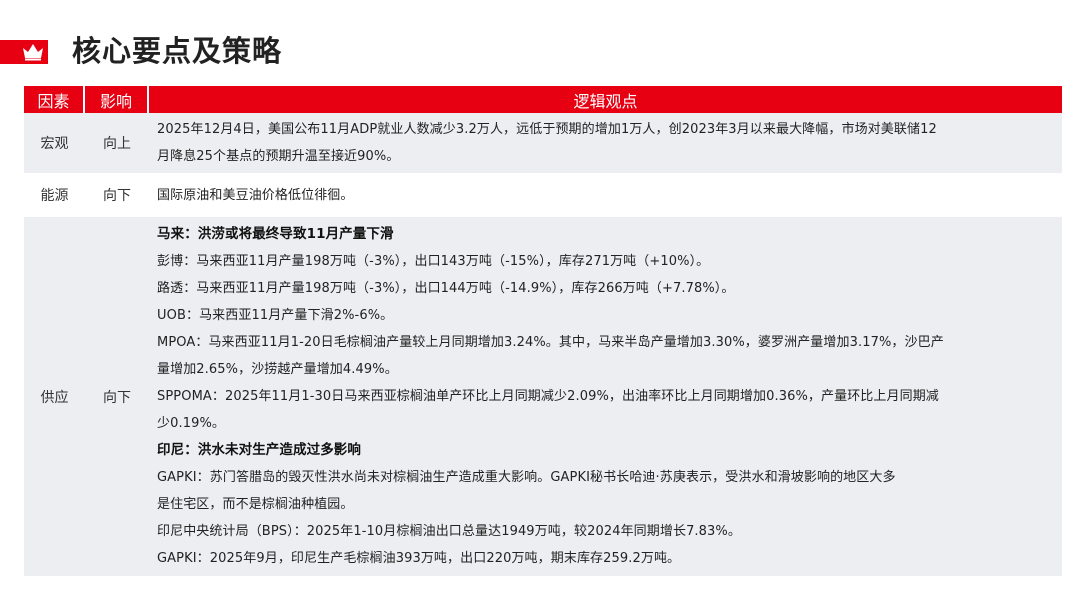 The width and height of the screenshot is (1080, 608). What do you see at coordinates (54, 99) in the screenshot?
I see `column-header-factor: 因素` at bounding box center [54, 99].